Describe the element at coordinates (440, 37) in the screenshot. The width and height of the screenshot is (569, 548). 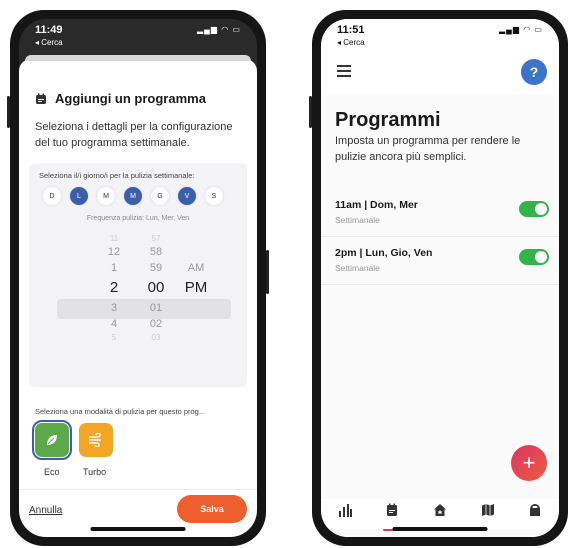
I see `status-bar: 11:51 ◂ Cerca ▂▄▆ ◠ ▭` at that location.